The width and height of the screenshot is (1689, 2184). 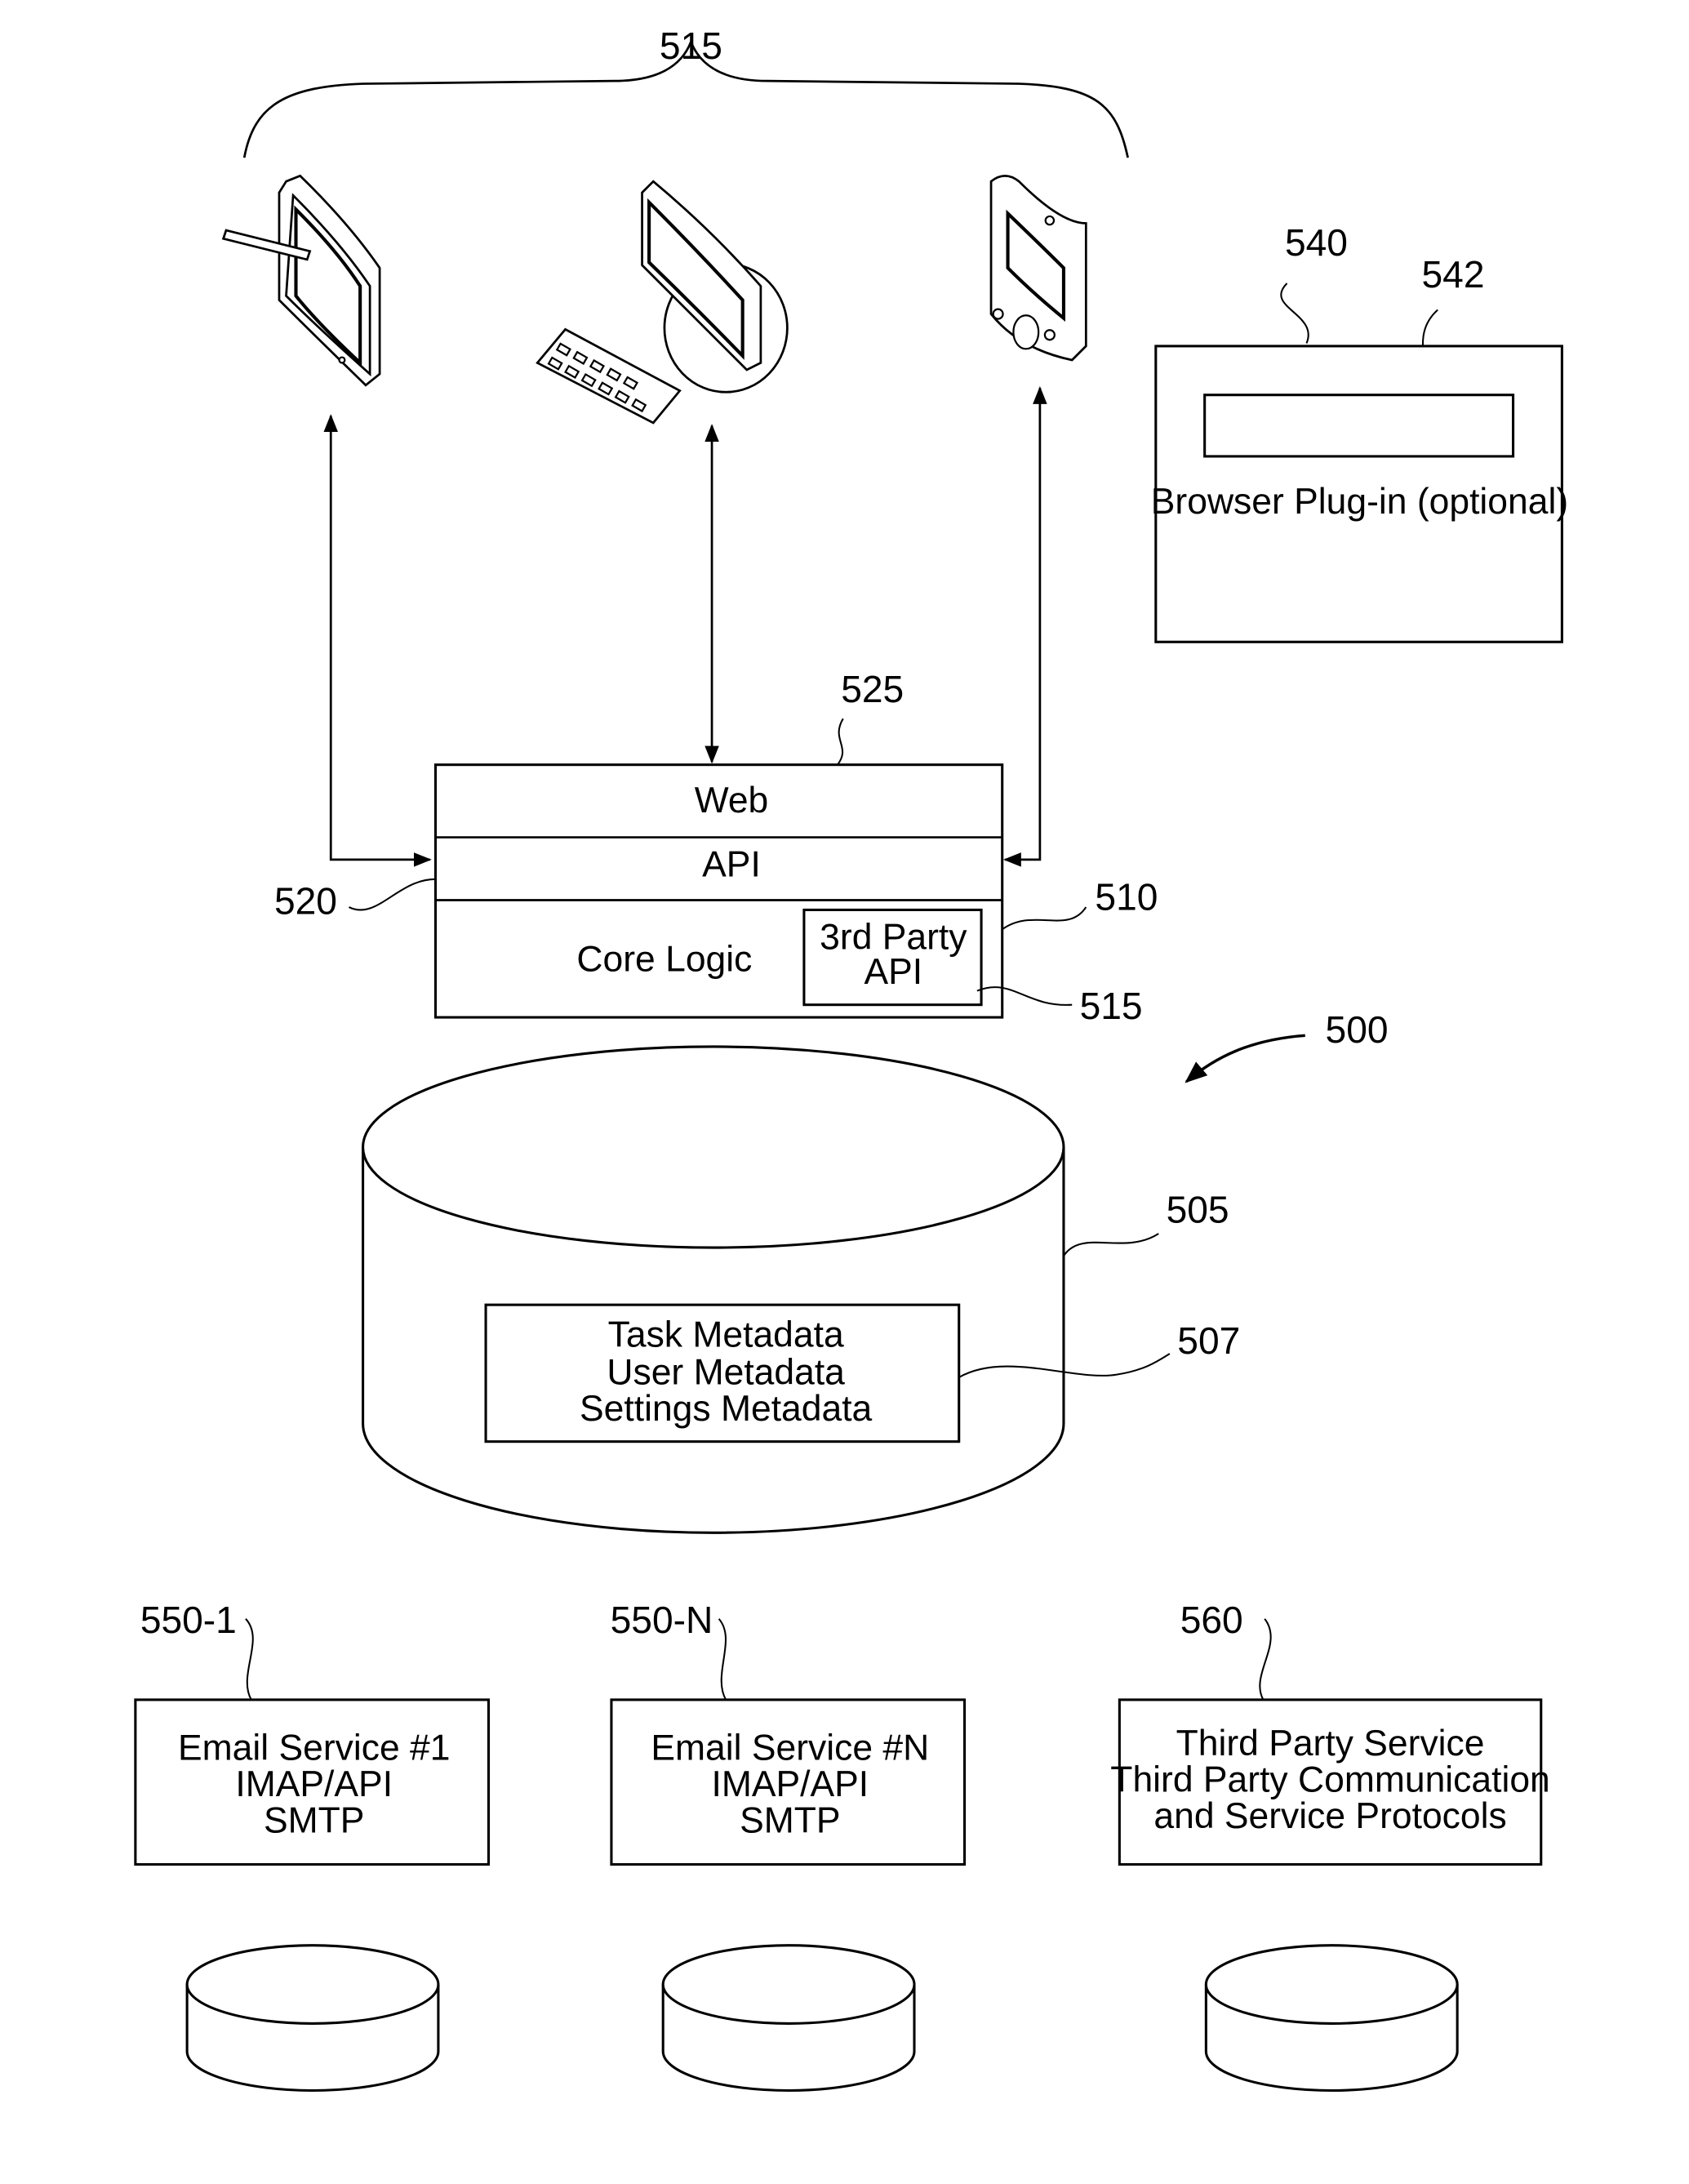 What do you see at coordinates (1111, 1006) in the screenshot?
I see `ref-515-third-party-api: 515` at bounding box center [1111, 1006].